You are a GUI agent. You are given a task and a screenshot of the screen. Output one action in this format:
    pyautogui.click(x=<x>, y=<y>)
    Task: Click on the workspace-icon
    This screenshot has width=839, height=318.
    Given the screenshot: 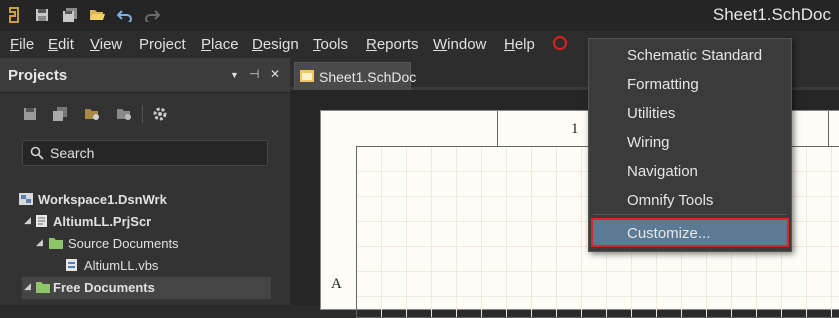 What is the action you would take?
    pyautogui.click(x=26, y=199)
    